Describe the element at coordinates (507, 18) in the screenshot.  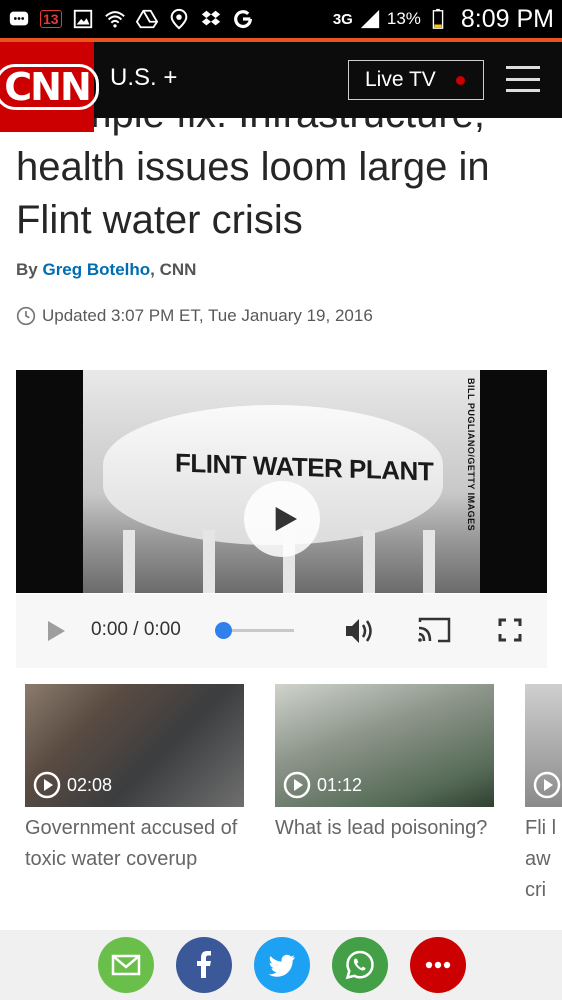
I see `clock: 8:09 PM` at that location.